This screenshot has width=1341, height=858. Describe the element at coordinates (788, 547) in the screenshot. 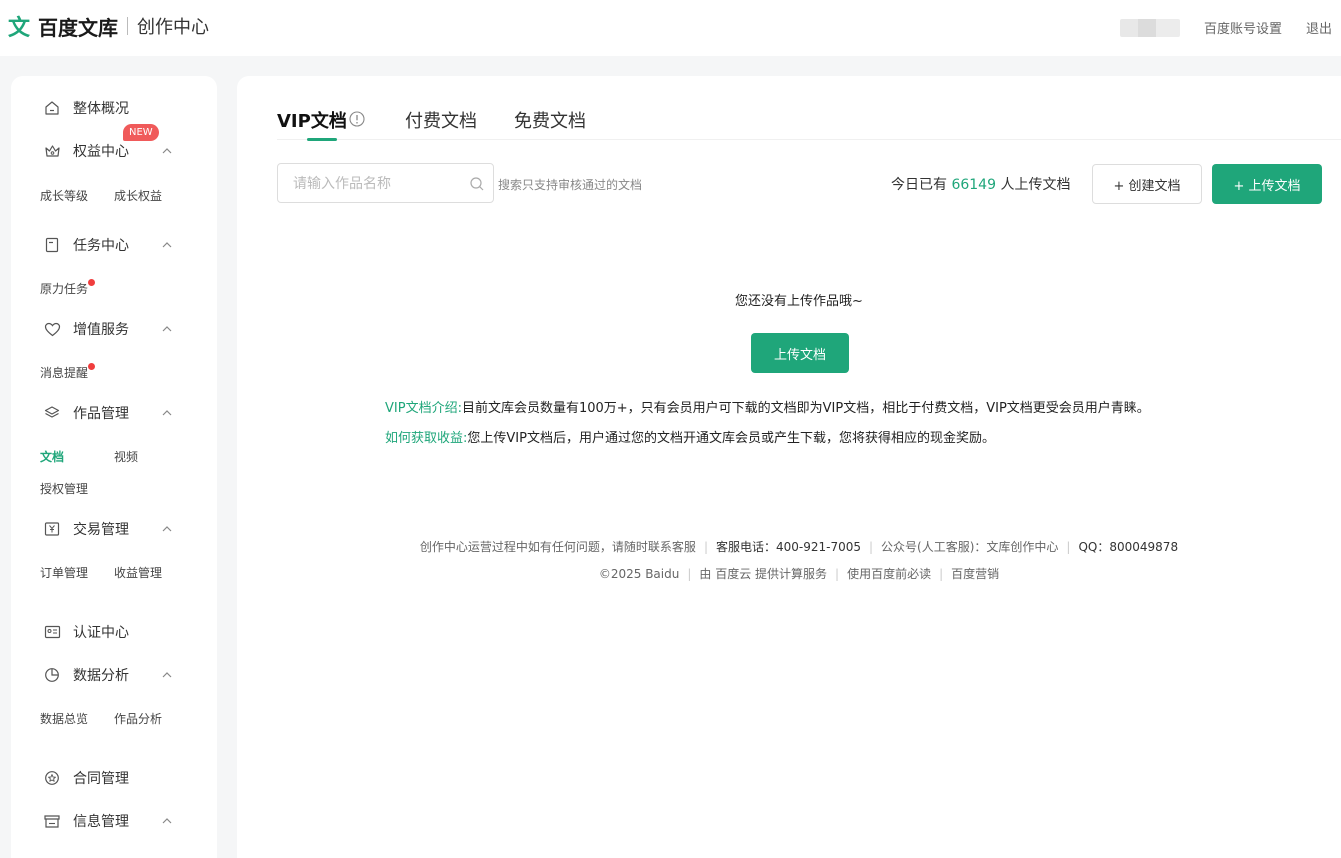

I see `footer-phone: 客服电话：400-921-7005` at that location.